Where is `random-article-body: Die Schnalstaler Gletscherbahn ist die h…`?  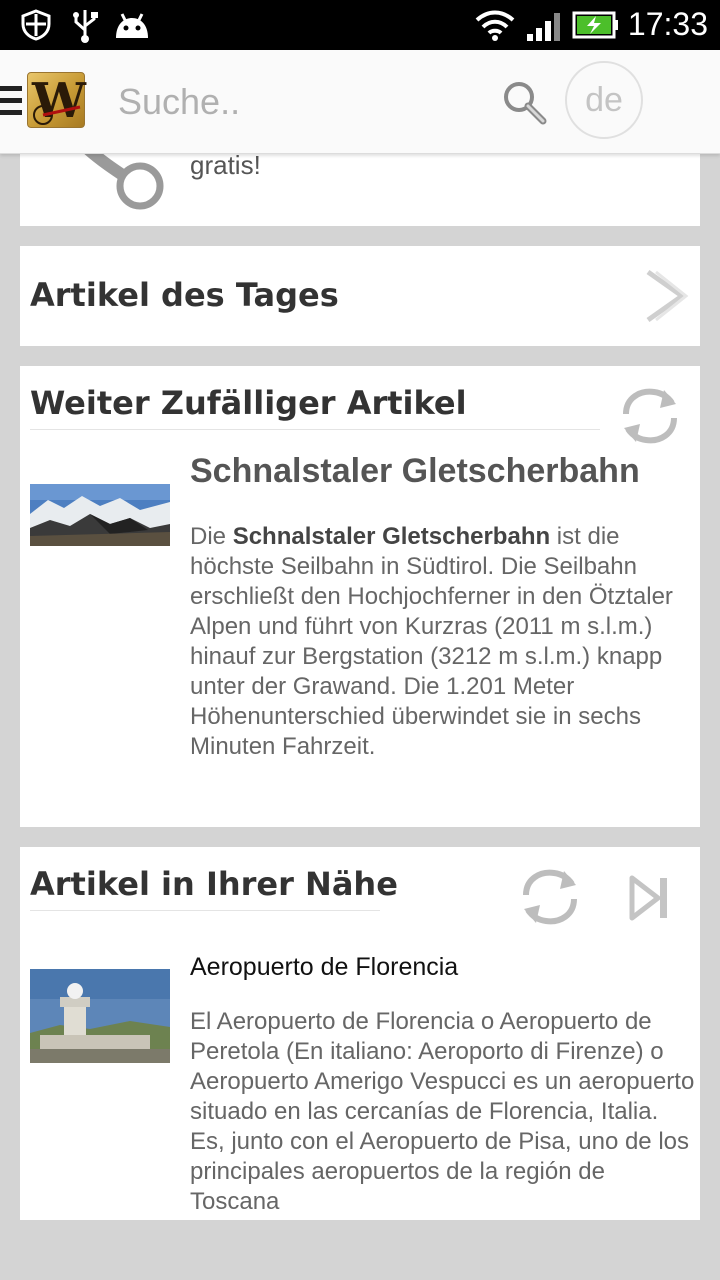
random-article-body: Die Schnalstaler Gletscherbahn ist die h… is located at coordinates (442, 642).